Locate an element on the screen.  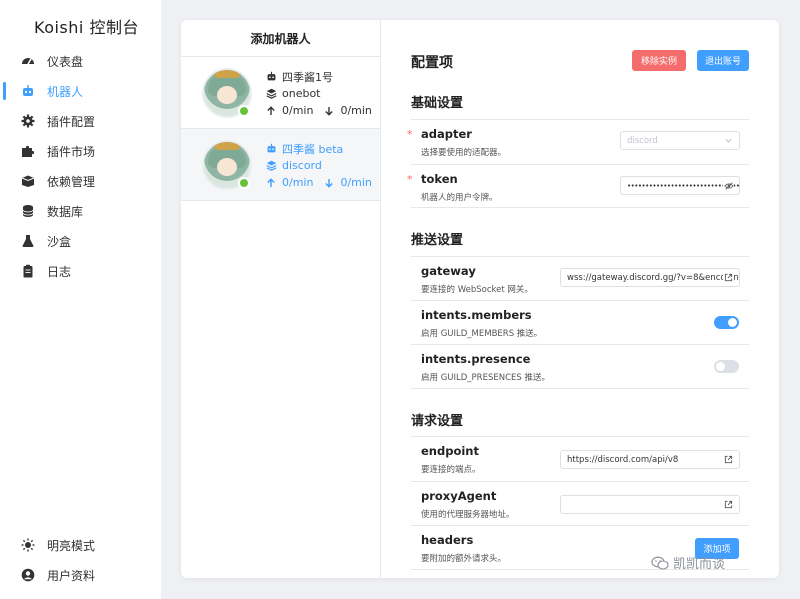
intents-presence-switch is located at coordinates (726, 366).